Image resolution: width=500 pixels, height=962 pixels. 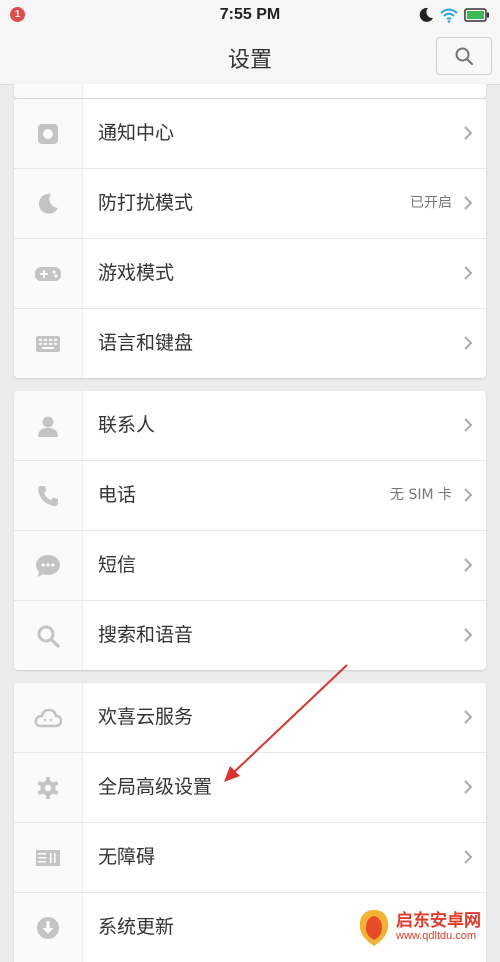 I want to click on gamepad-icon, so click(x=48, y=273).